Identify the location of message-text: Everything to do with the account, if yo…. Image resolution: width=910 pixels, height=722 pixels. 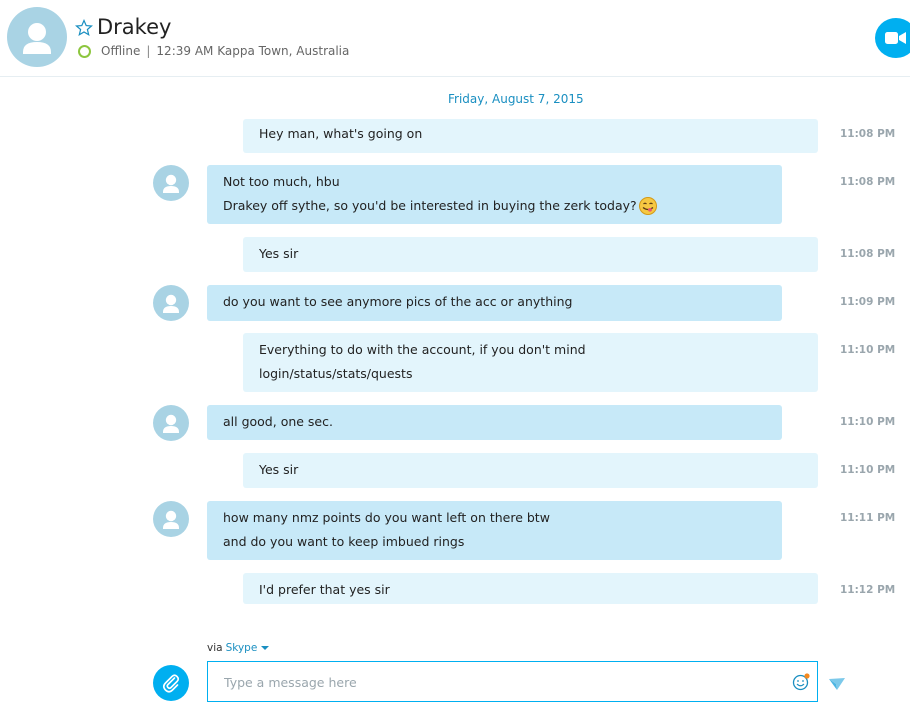
(422, 349).